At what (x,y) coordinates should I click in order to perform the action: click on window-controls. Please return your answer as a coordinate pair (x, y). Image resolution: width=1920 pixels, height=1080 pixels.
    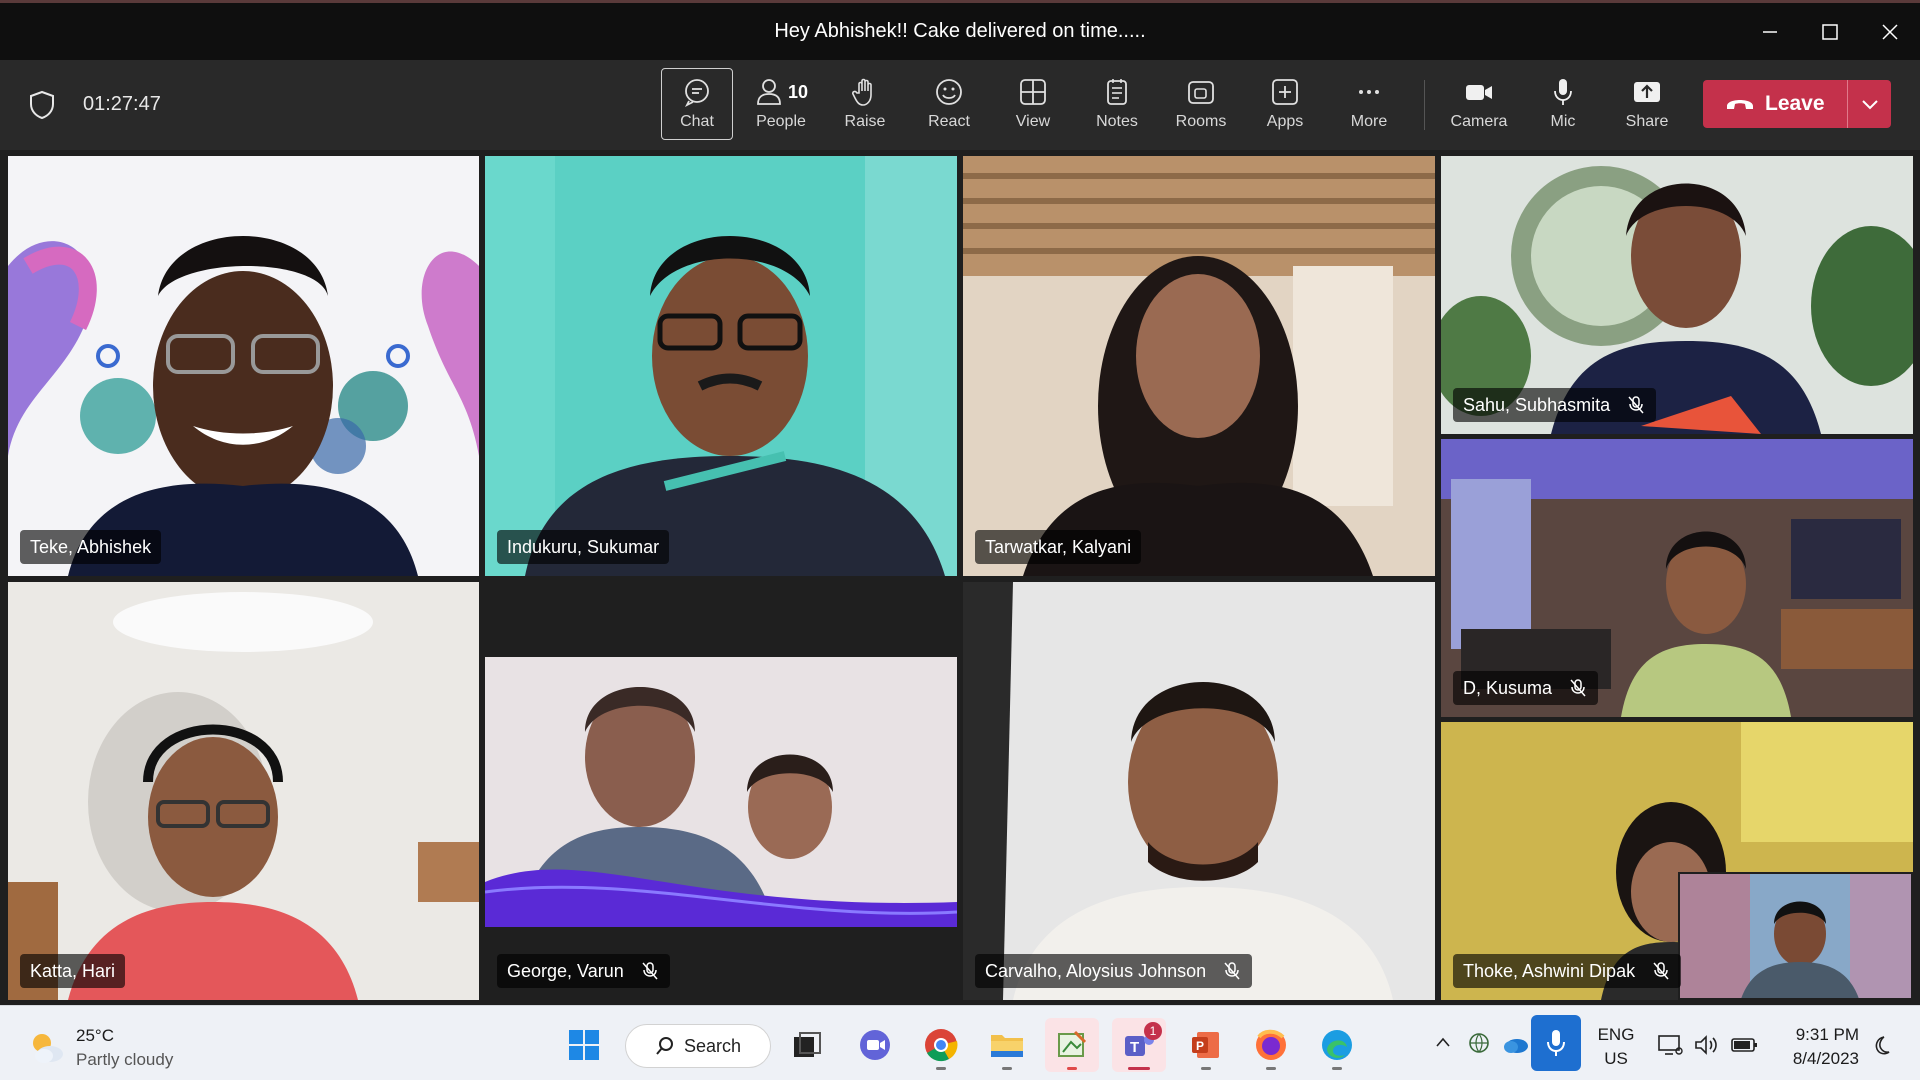
    Looking at the image, I should click on (1830, 31).